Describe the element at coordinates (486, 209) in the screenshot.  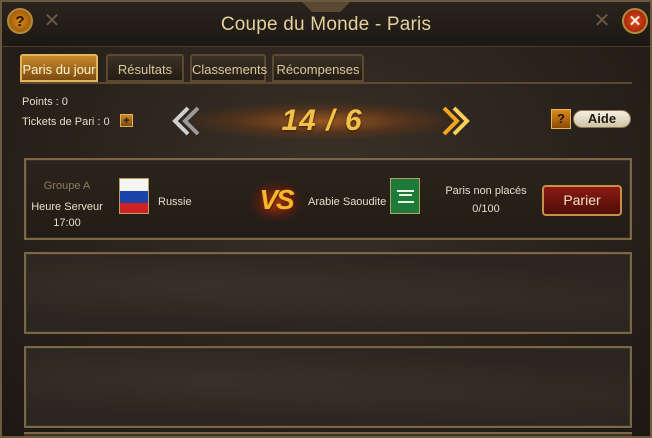
I see `bet-count: 0/100` at that location.